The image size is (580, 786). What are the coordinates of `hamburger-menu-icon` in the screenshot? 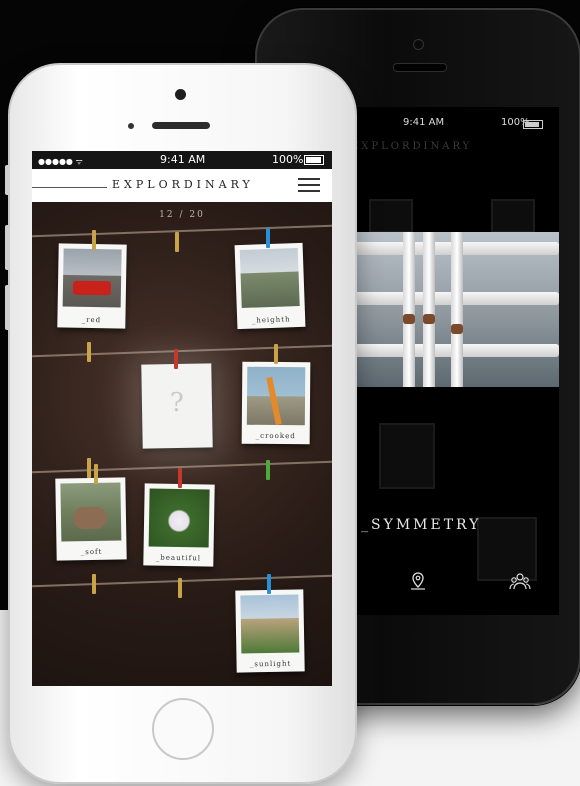 It's located at (309, 185).